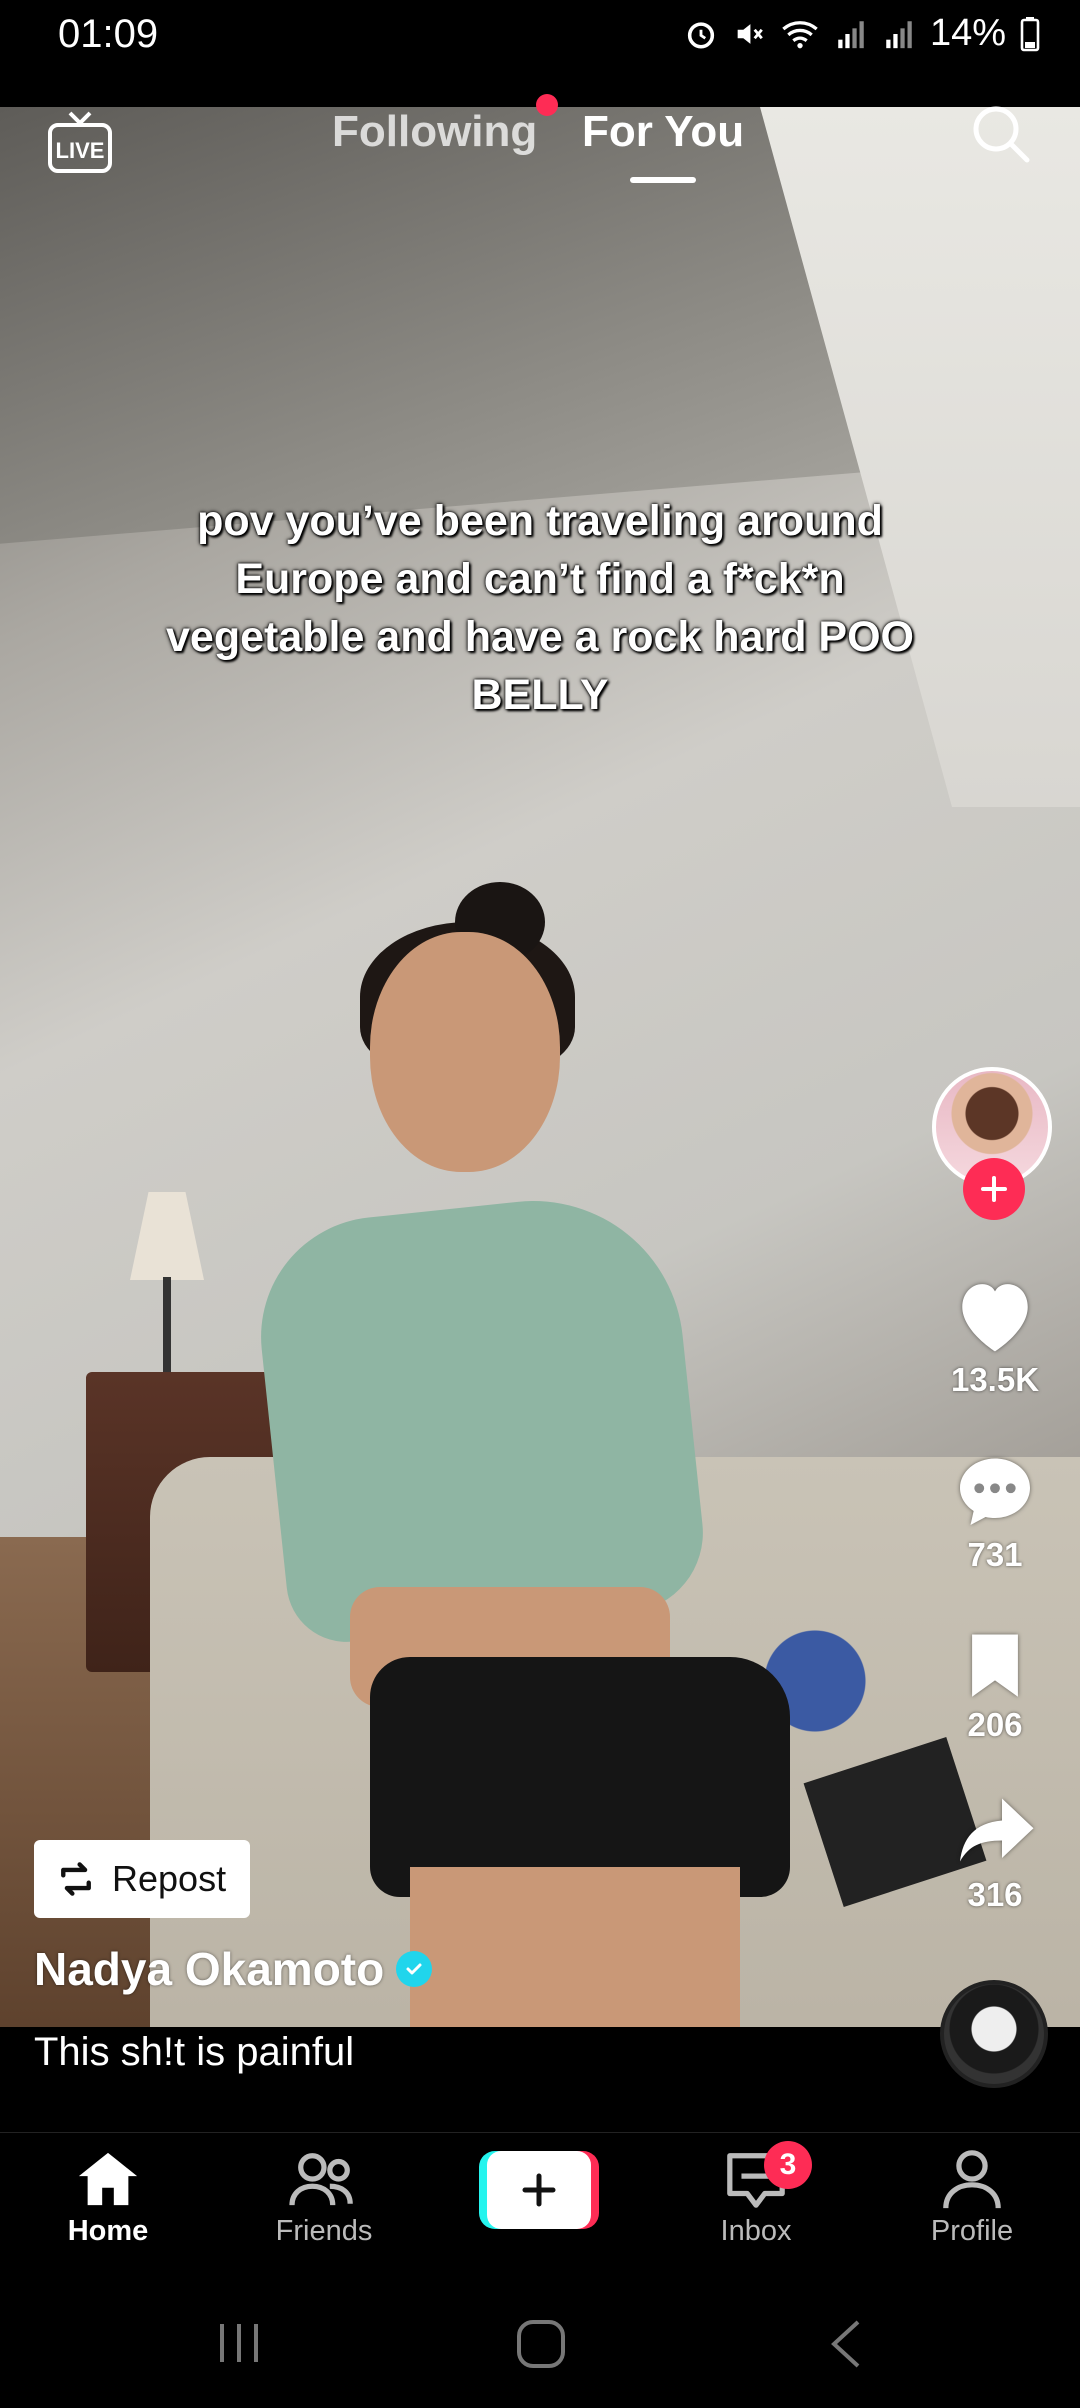  I want to click on wifi-icon, so click(800, 34).